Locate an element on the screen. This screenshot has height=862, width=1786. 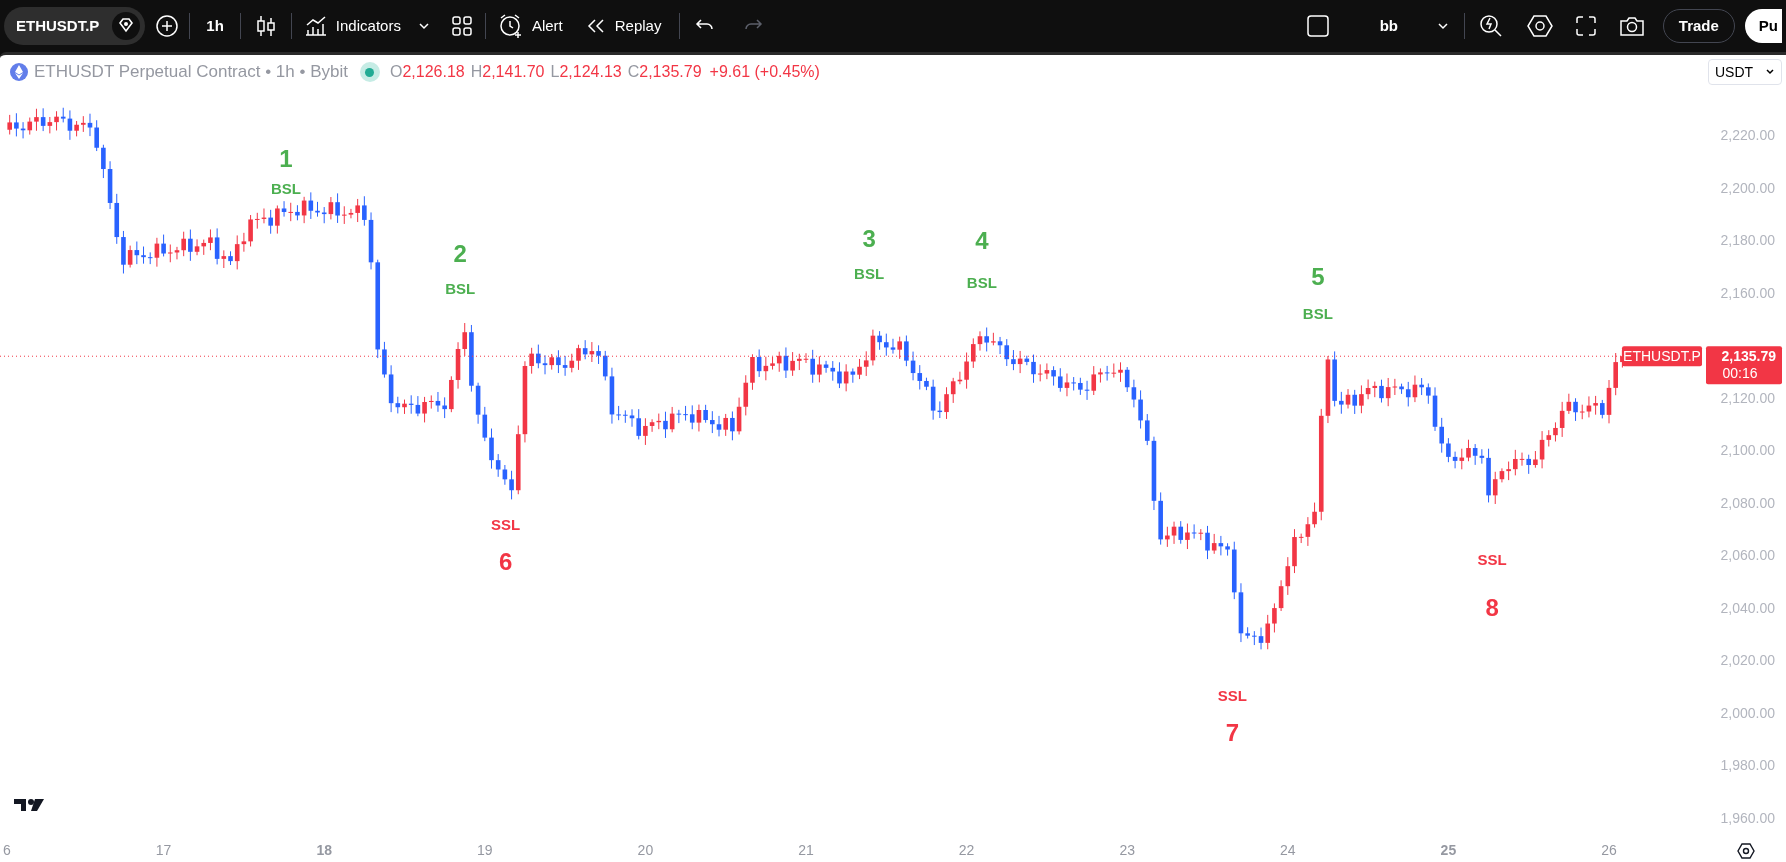
settings-icon is located at coordinates (1746, 851).